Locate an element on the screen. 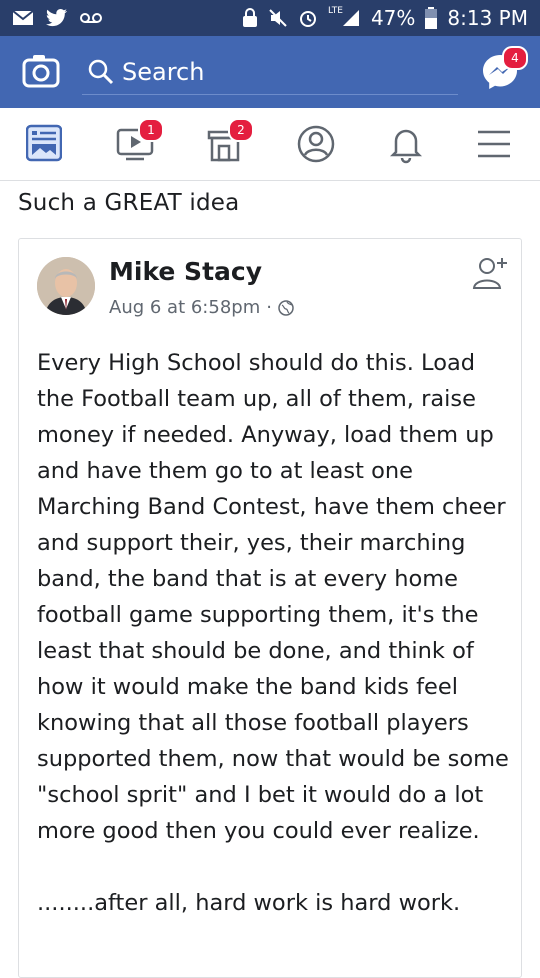 This screenshot has height=978, width=540. search-icon is located at coordinates (101, 72).